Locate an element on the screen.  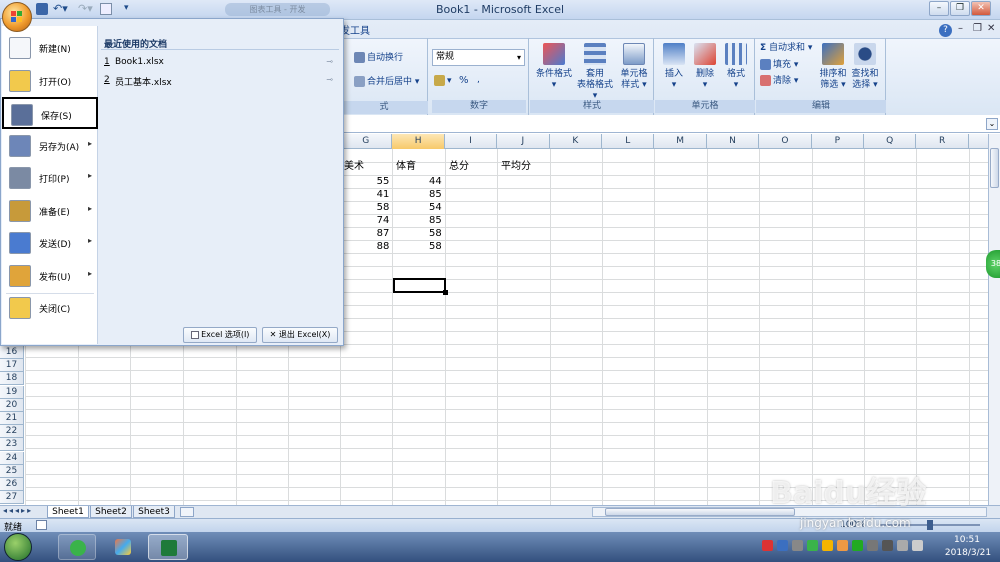
row-header-16: 16 is located at coordinates (12, 352).